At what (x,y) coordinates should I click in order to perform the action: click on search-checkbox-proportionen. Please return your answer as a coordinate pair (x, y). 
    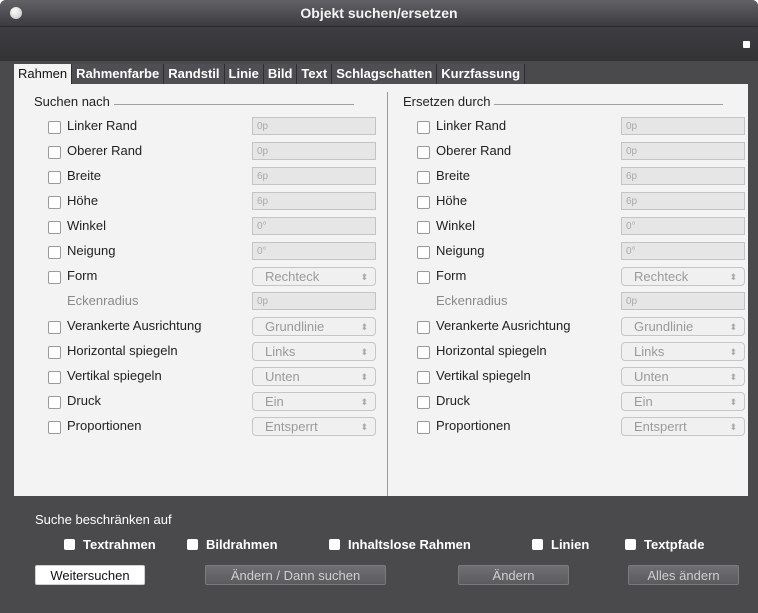
    Looking at the image, I should click on (54, 427).